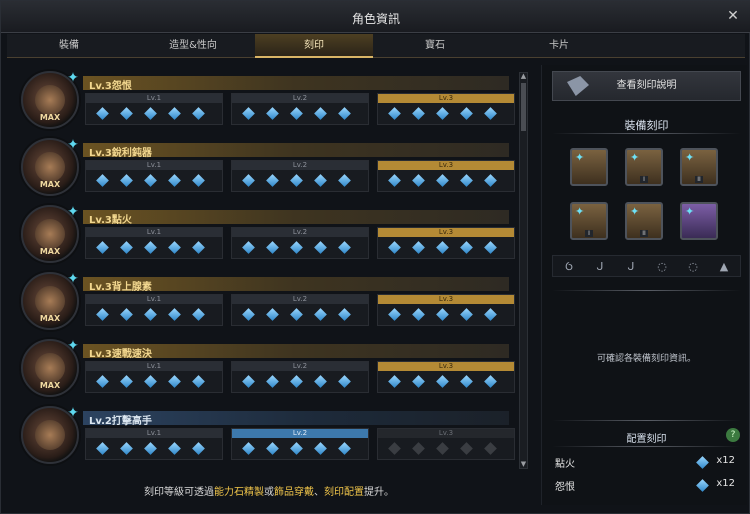  I want to click on engraving-row: ✦ MAX Lv.3銳利鈍器 Lv.1 Lv.2 Lv.3, so click(267, 166).